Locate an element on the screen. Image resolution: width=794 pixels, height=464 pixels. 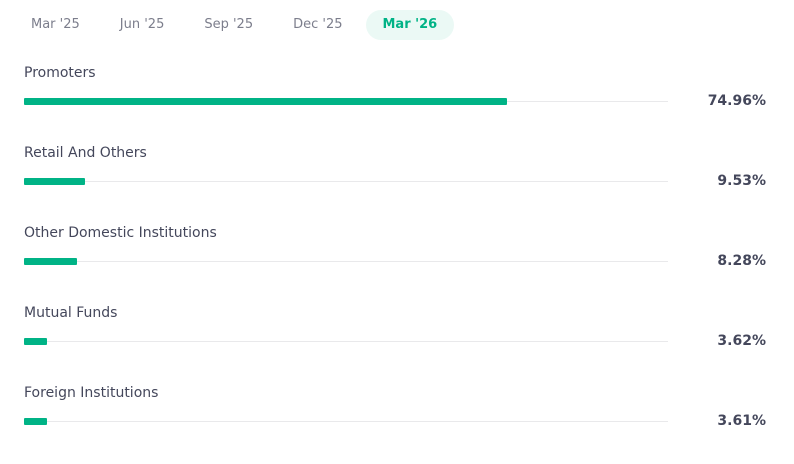
holding-label: Promoters is located at coordinates (60, 73).